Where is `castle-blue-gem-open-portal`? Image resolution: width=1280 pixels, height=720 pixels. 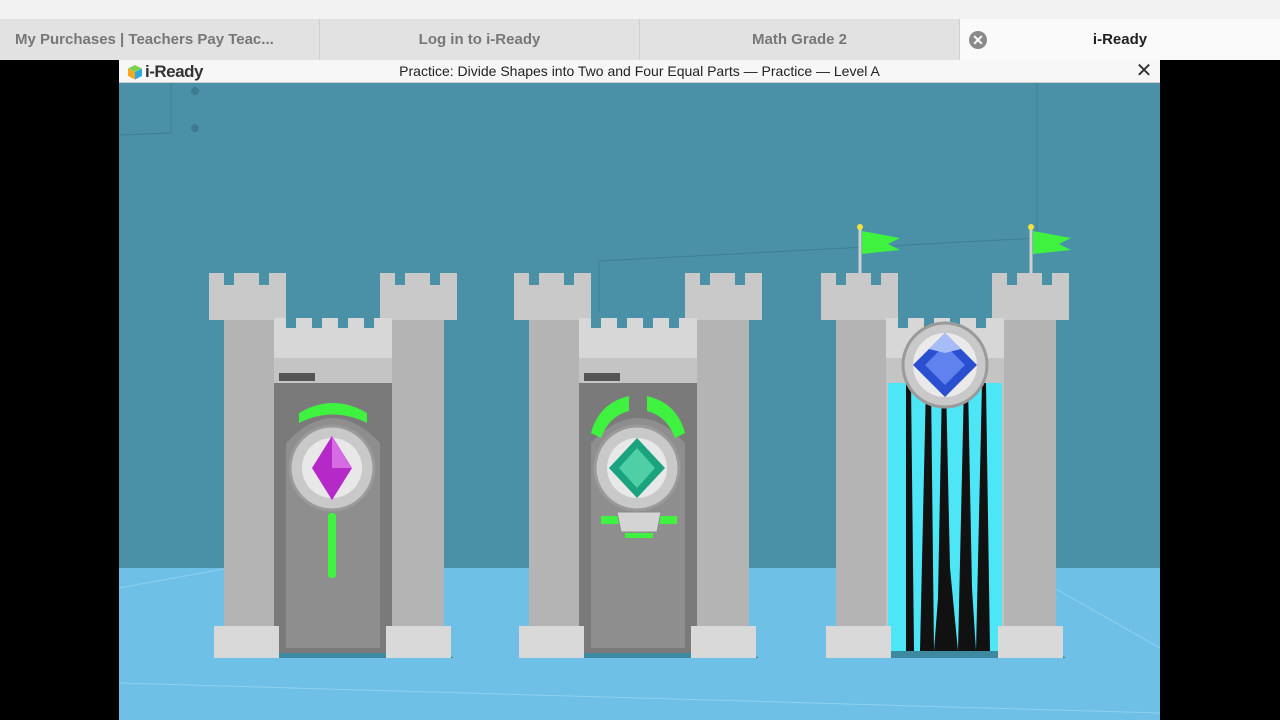
castle-blue-gem-open-portal is located at coordinates (946, 446).